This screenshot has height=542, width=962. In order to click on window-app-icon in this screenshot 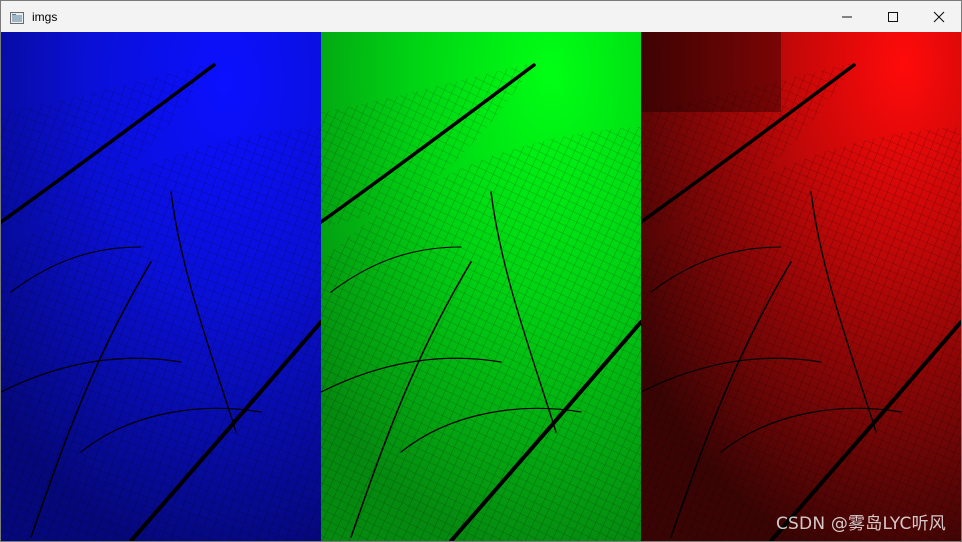, I will do `click(17, 16)`.